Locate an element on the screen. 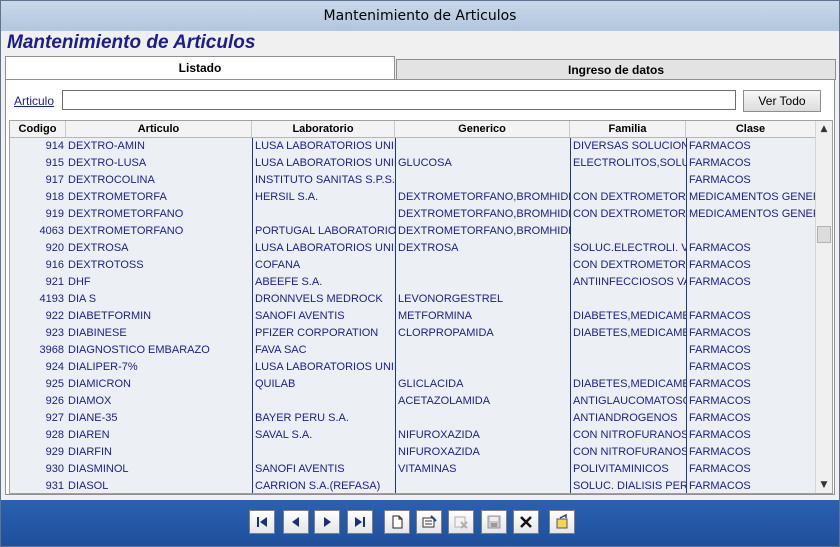 This screenshot has height=547, width=840. generico-cell: ACETAZOLAMIDA is located at coordinates (482, 401).